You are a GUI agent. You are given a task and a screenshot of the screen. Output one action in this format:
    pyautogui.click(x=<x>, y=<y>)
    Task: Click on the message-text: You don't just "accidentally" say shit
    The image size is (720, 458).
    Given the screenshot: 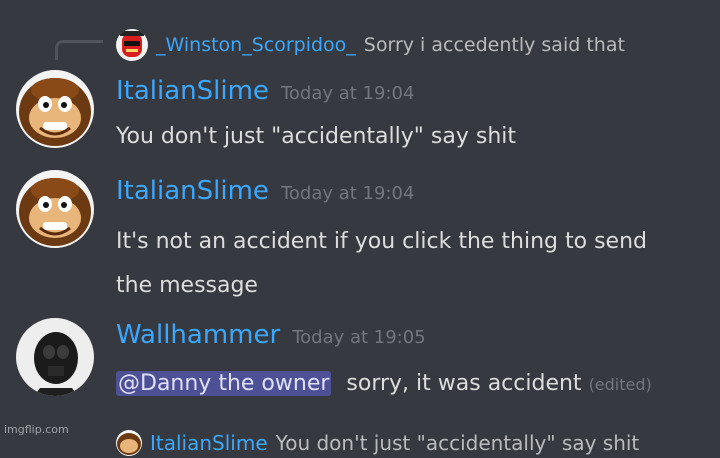 What is the action you would take?
    pyautogui.click(x=316, y=136)
    